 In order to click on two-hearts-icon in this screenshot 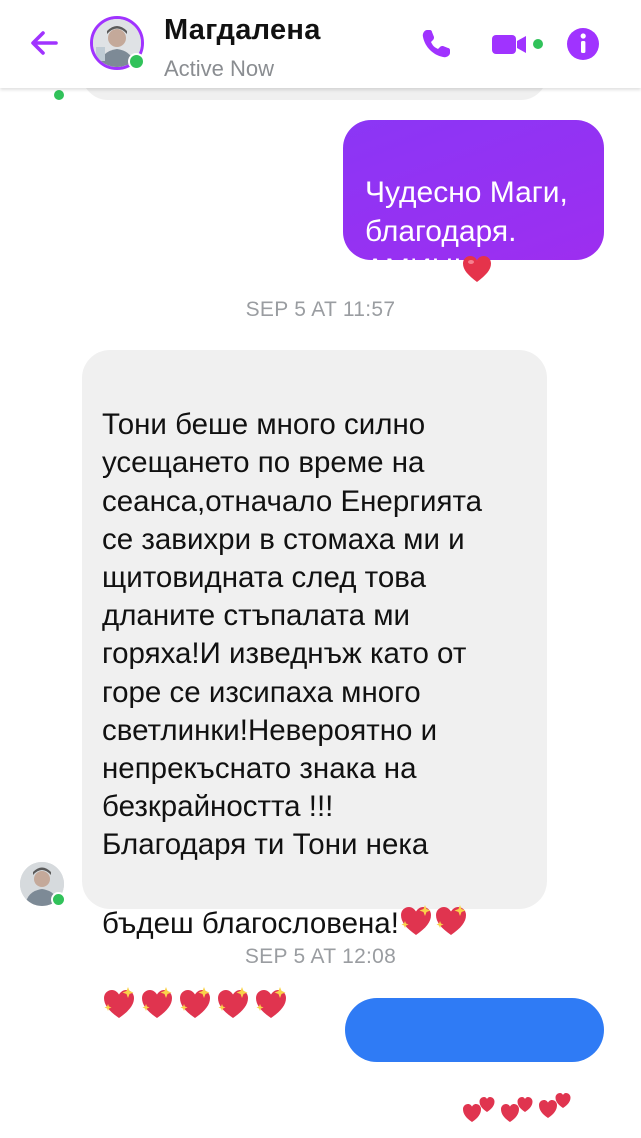, I will do `click(521, 1093)`.